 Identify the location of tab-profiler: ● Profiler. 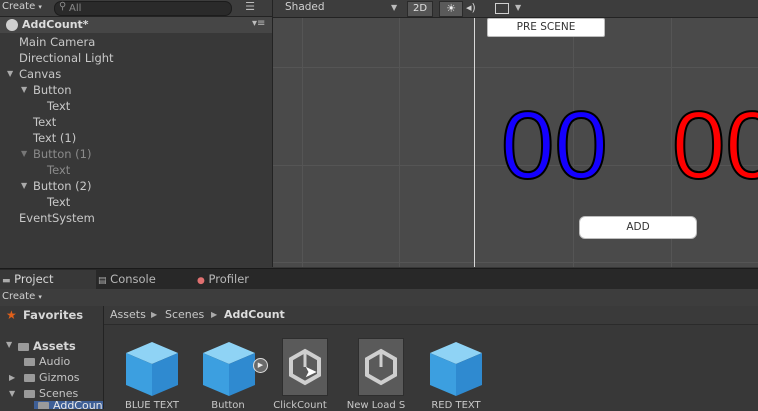
(237, 279).